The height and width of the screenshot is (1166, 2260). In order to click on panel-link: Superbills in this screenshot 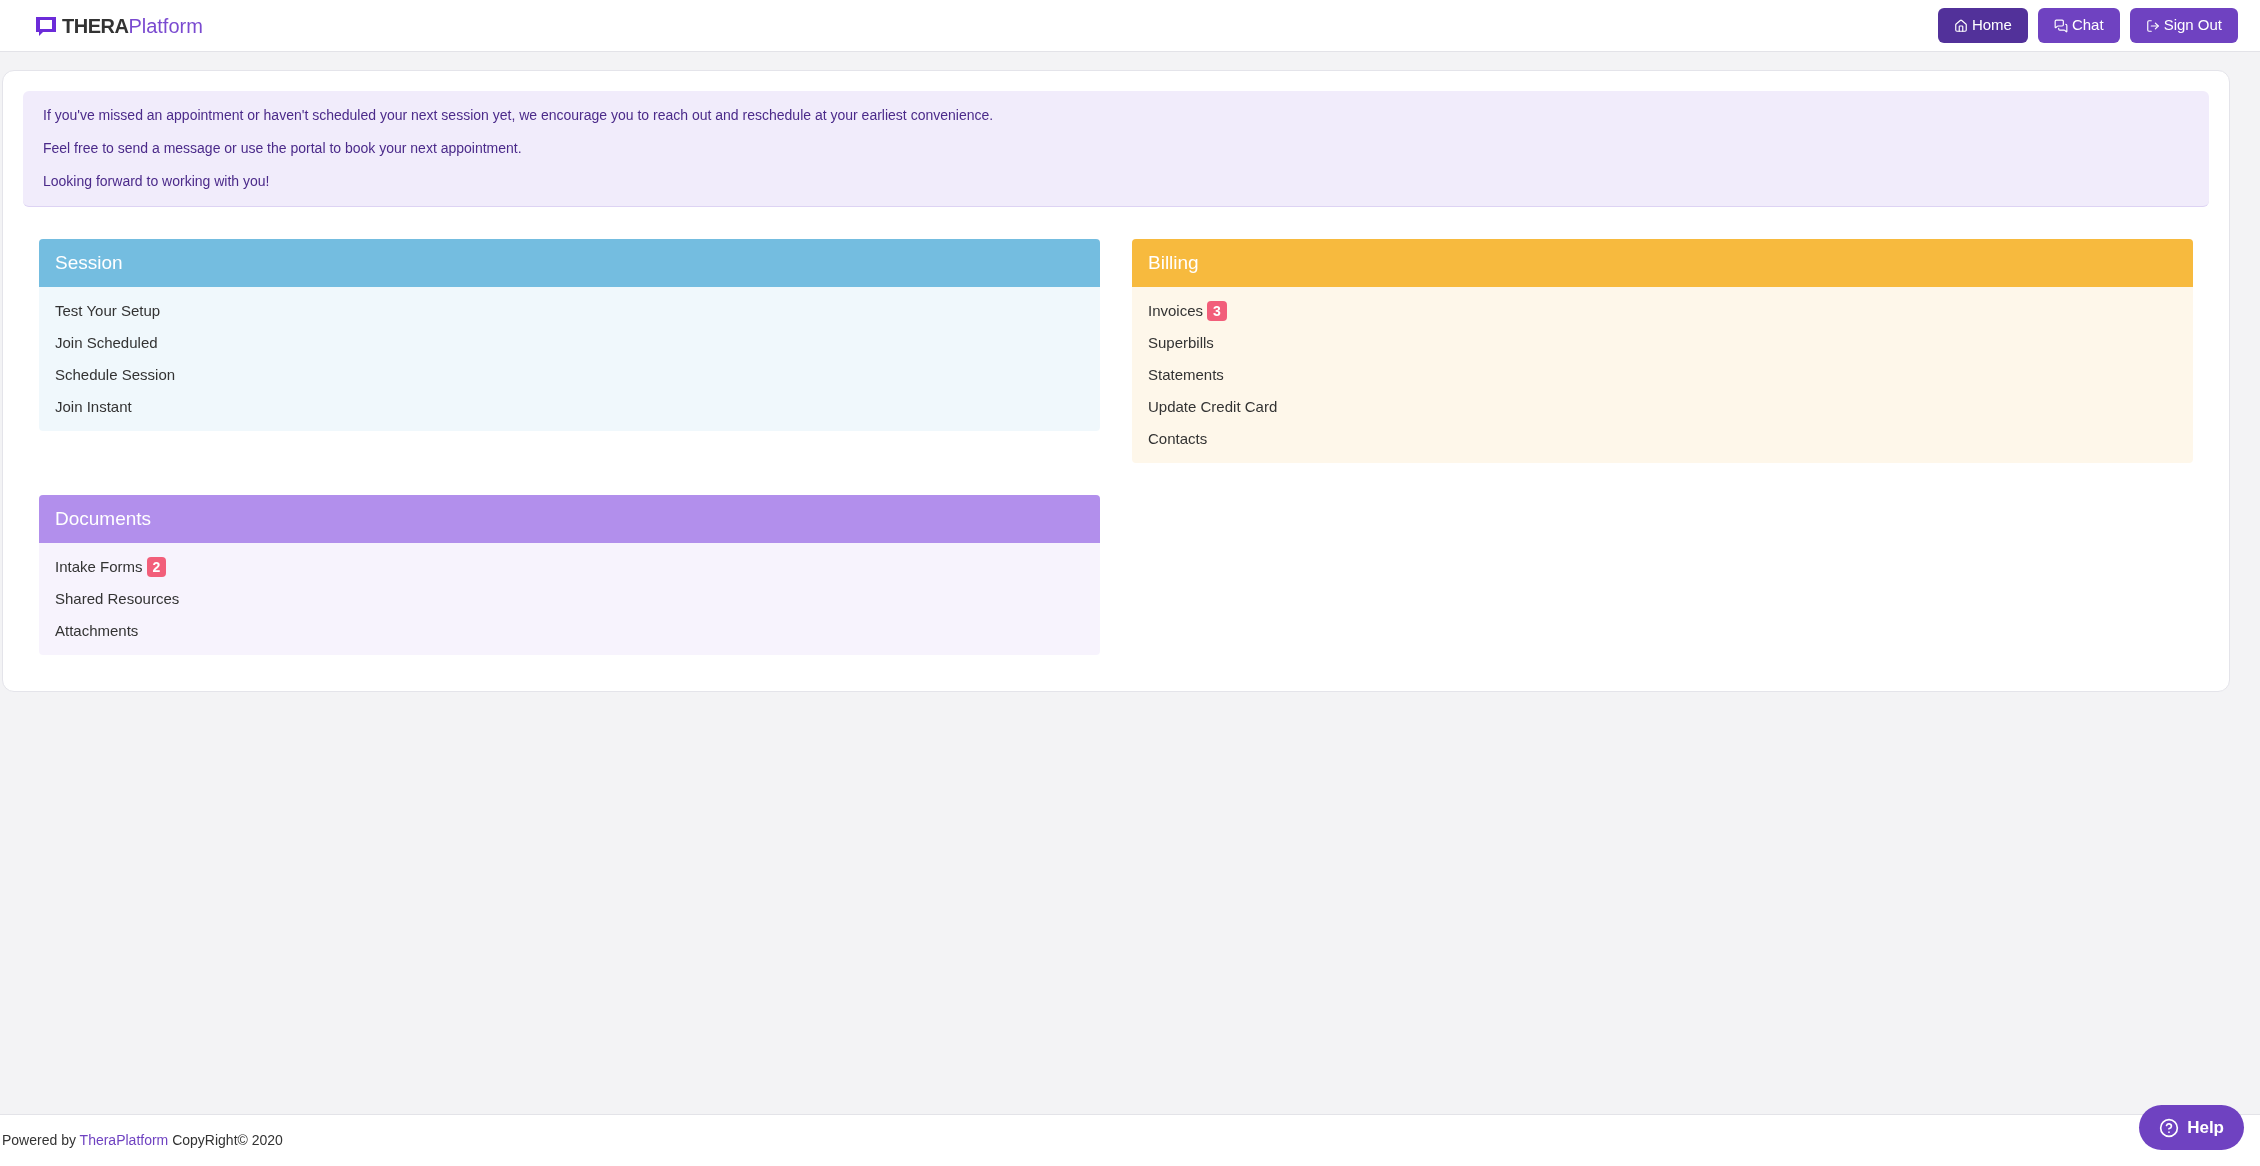, I will do `click(1181, 343)`.